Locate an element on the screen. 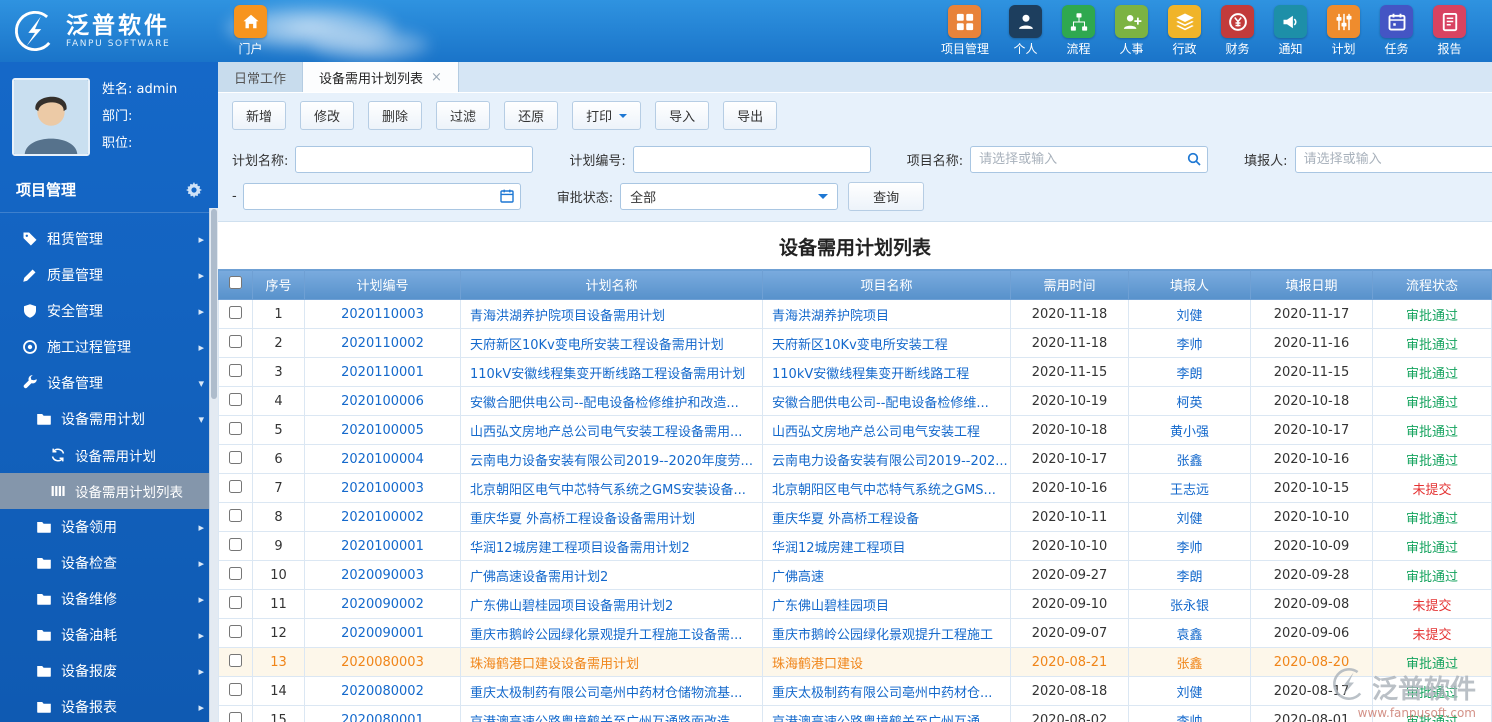 This screenshot has width=1492, height=722. plan-name-link: 青海洪湖养护院项目设备需用计划 is located at coordinates (567, 316).